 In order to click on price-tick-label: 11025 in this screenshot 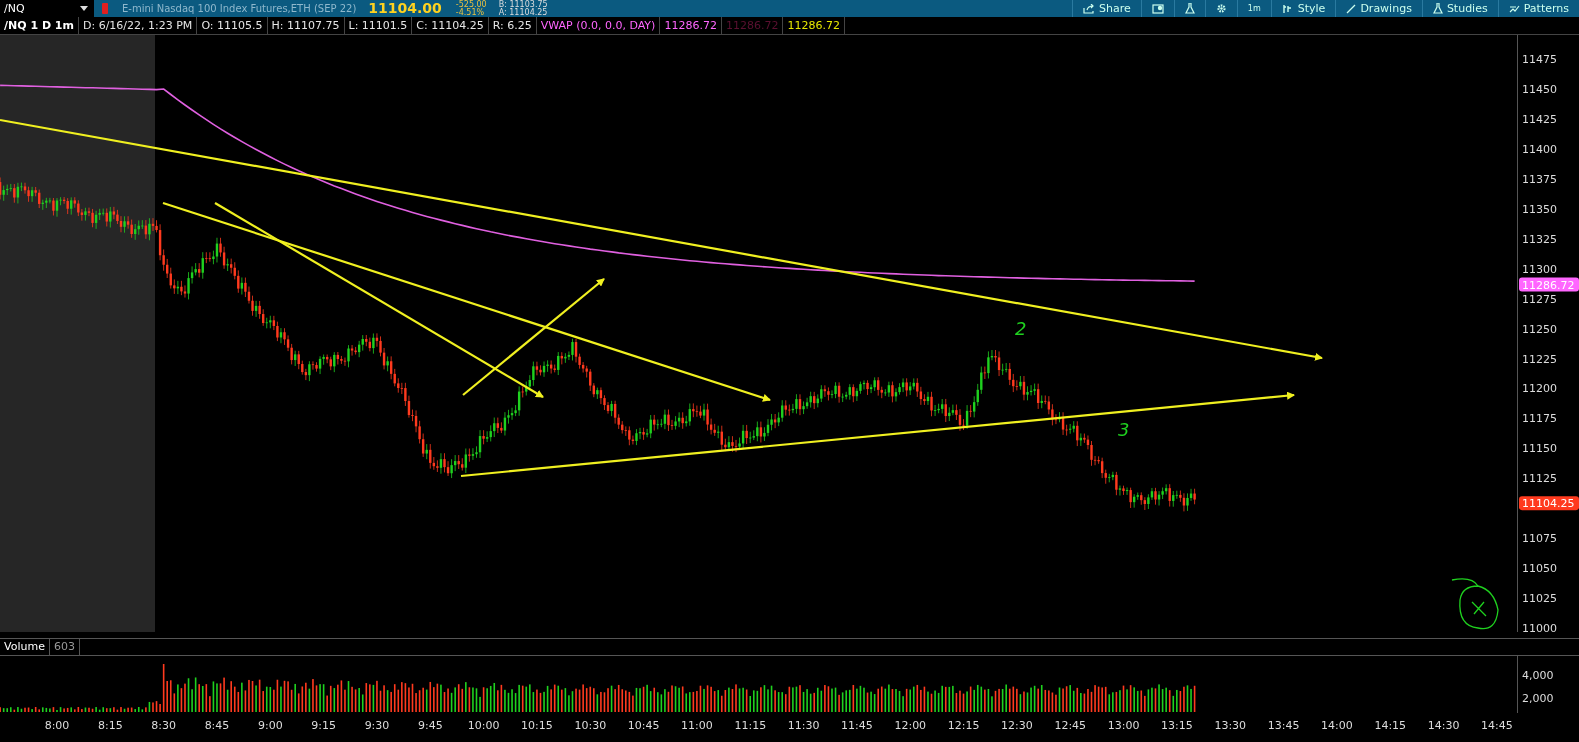, I will do `click(1539, 599)`.